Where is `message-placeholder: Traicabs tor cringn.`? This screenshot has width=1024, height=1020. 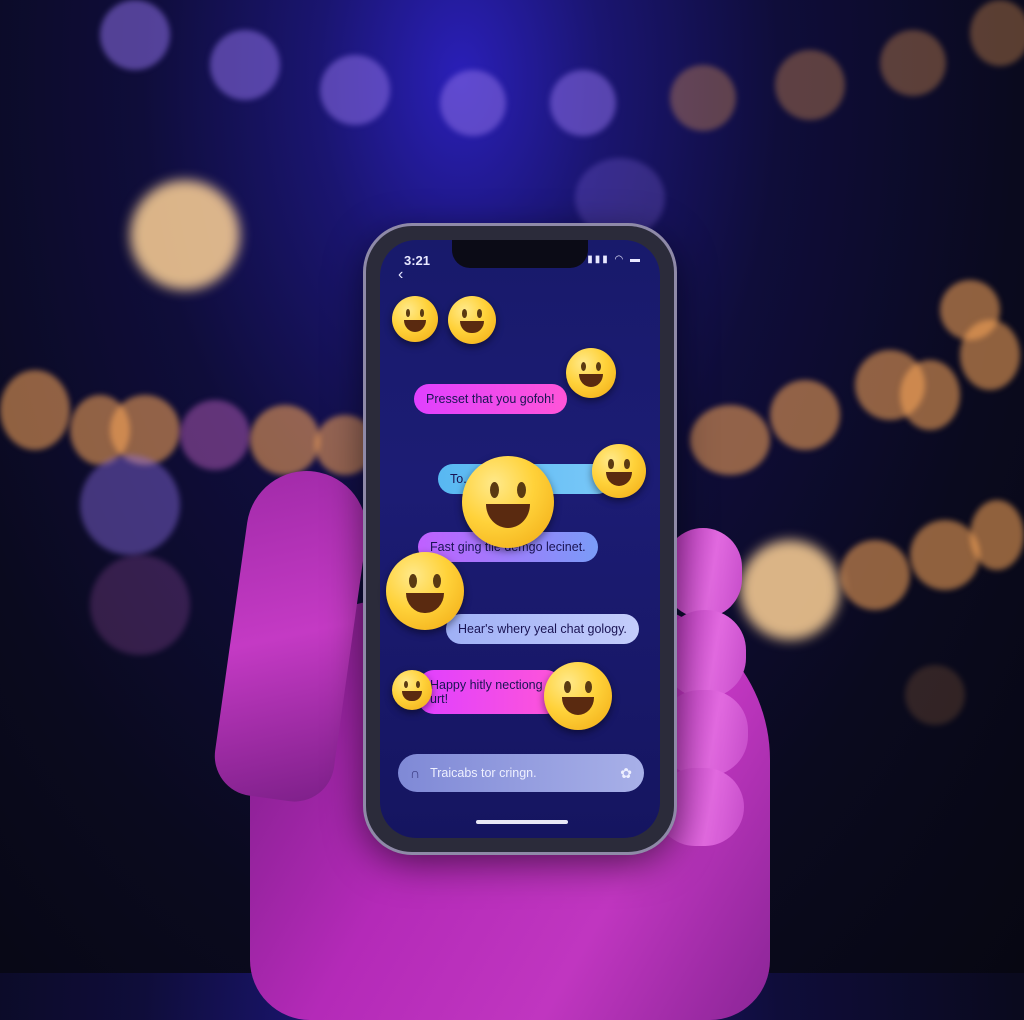
message-placeholder: Traicabs tor cringn. is located at coordinates (483, 773).